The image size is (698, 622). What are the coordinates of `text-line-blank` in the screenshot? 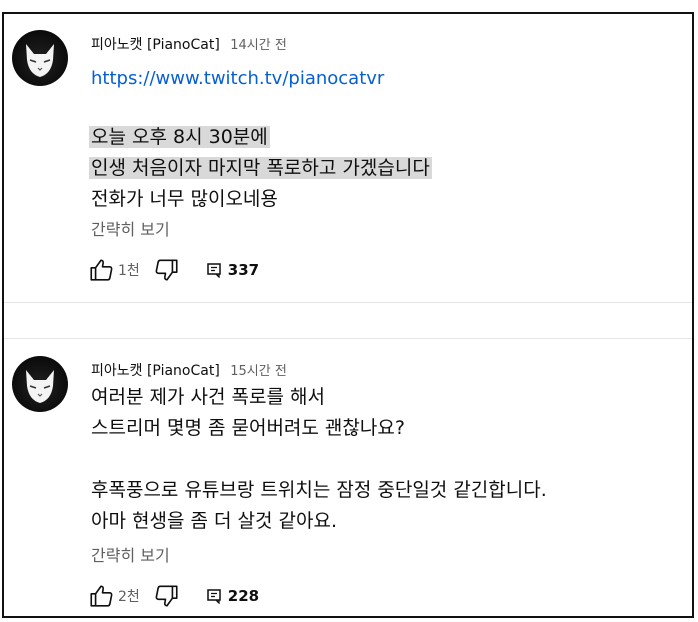 It's located at (319, 459).